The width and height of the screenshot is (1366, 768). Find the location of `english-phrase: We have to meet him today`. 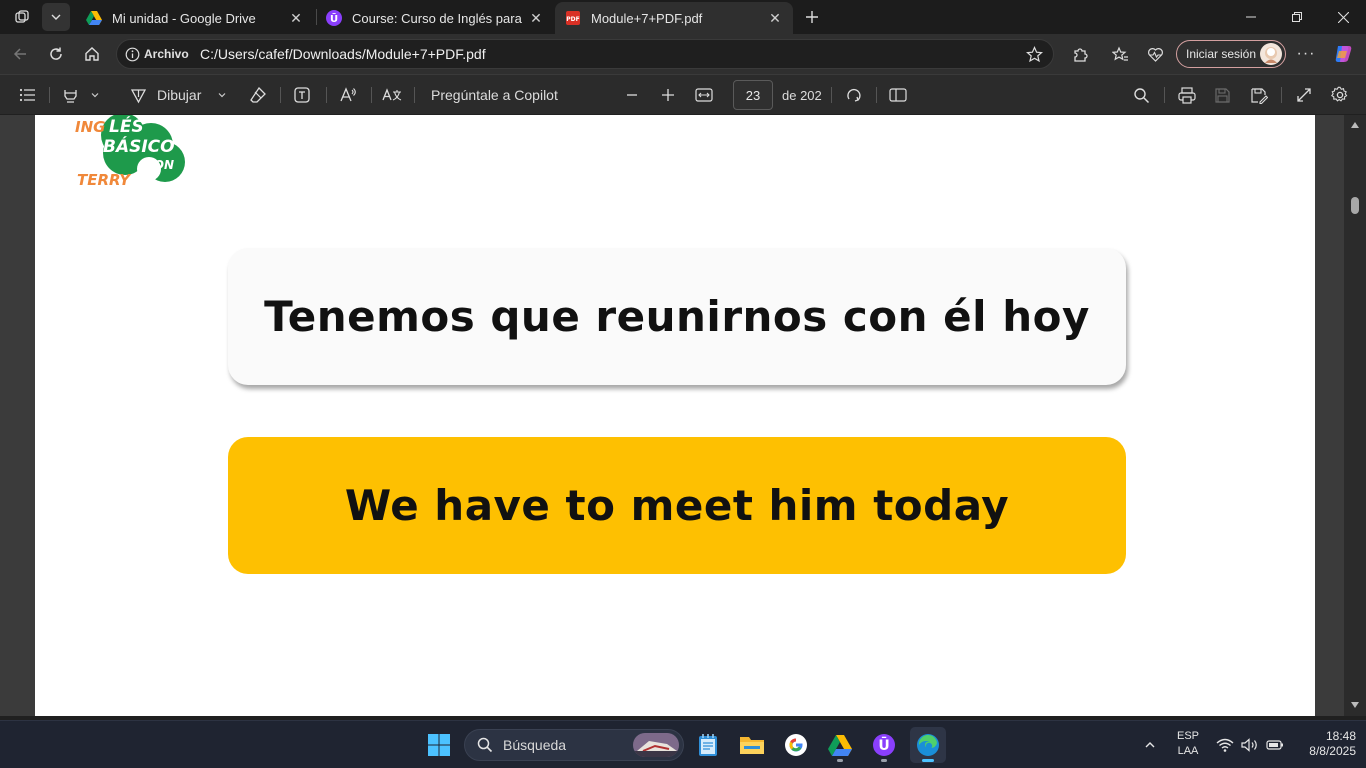

english-phrase: We have to meet him today is located at coordinates (677, 505).